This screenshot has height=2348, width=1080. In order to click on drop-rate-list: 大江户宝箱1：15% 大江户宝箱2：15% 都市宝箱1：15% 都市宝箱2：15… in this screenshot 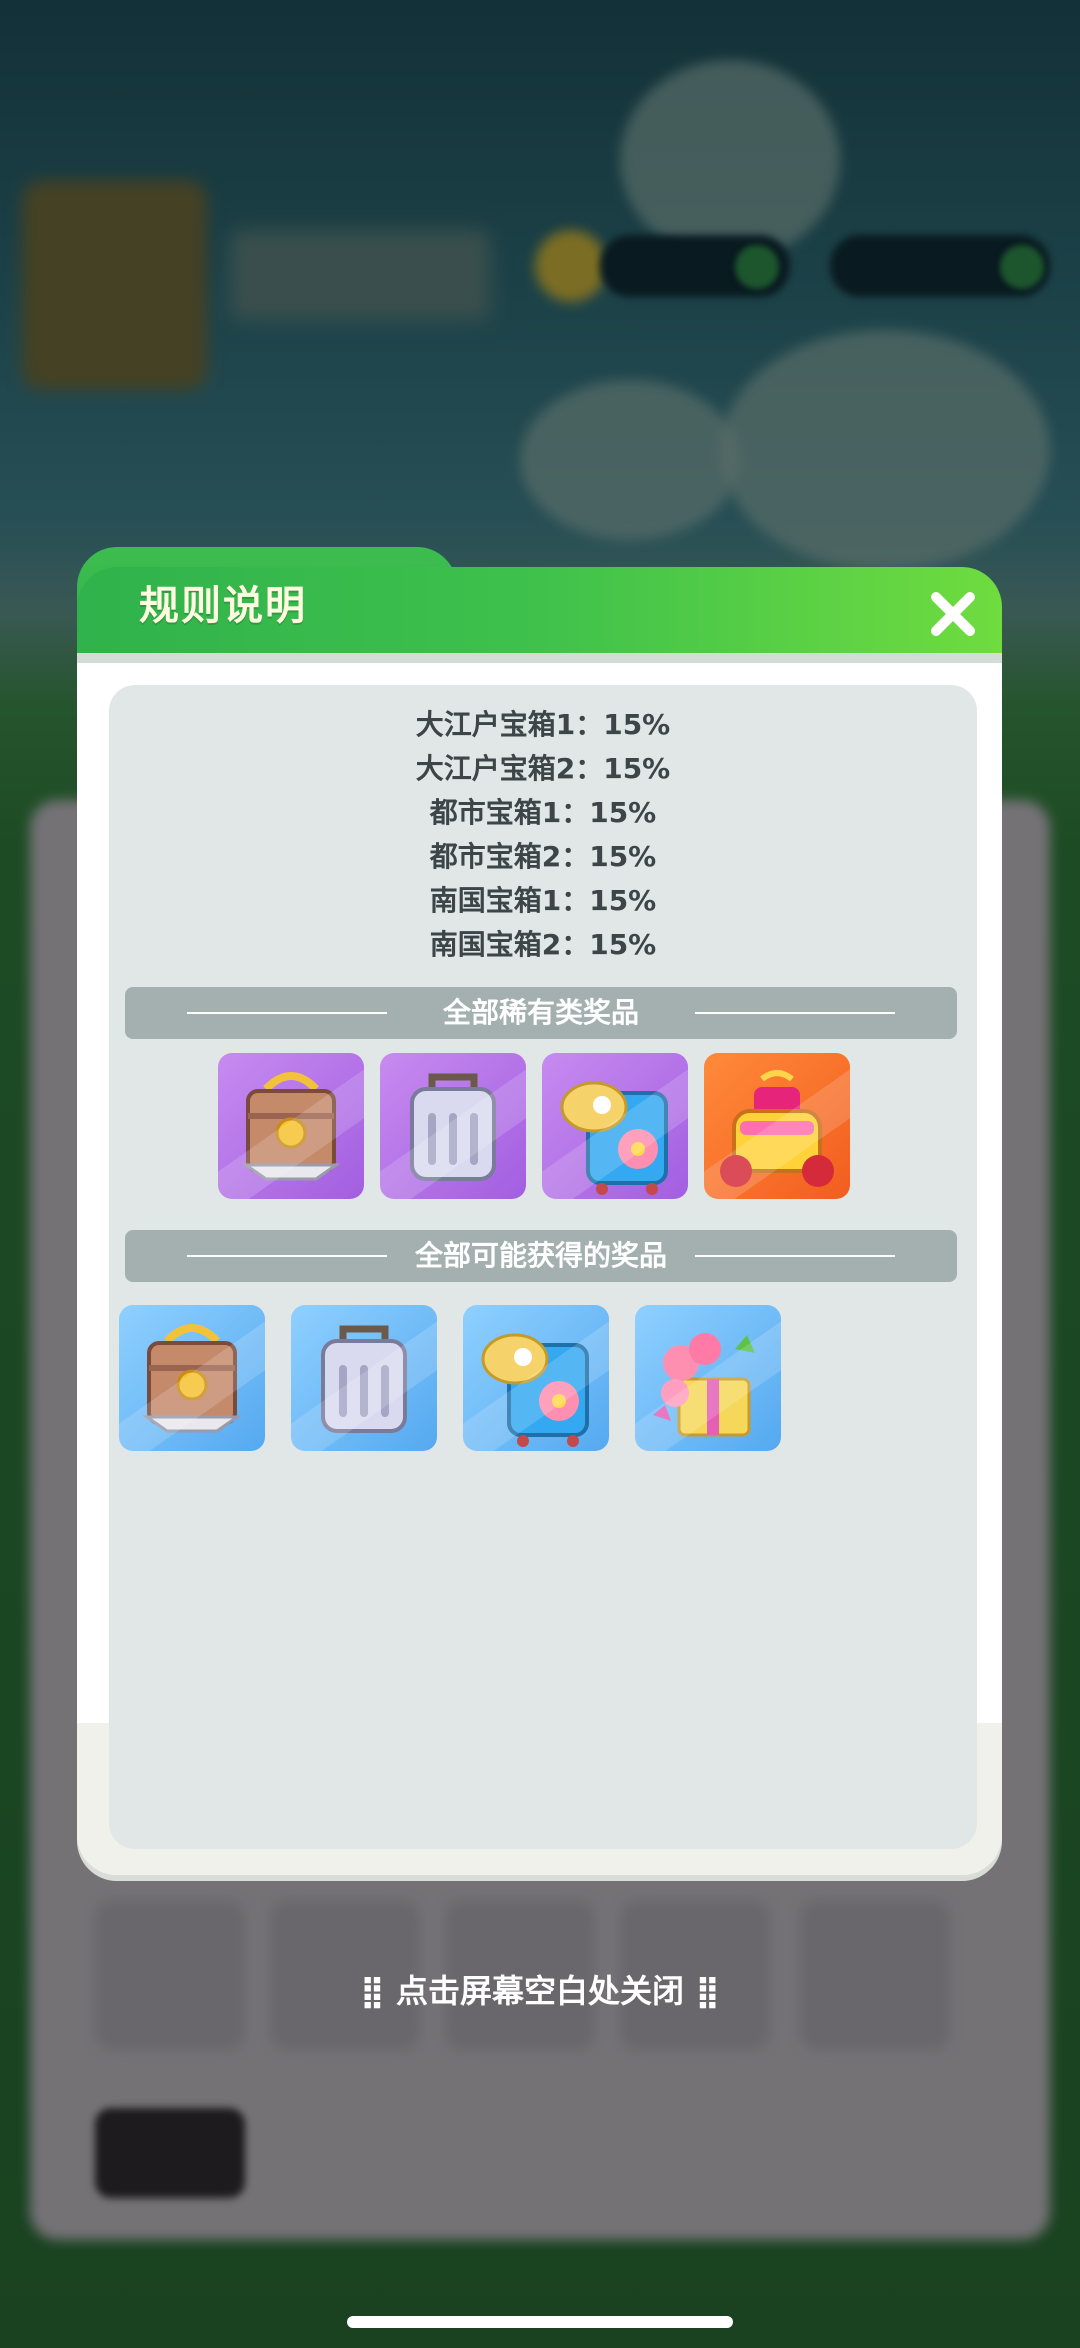, I will do `click(543, 831)`.